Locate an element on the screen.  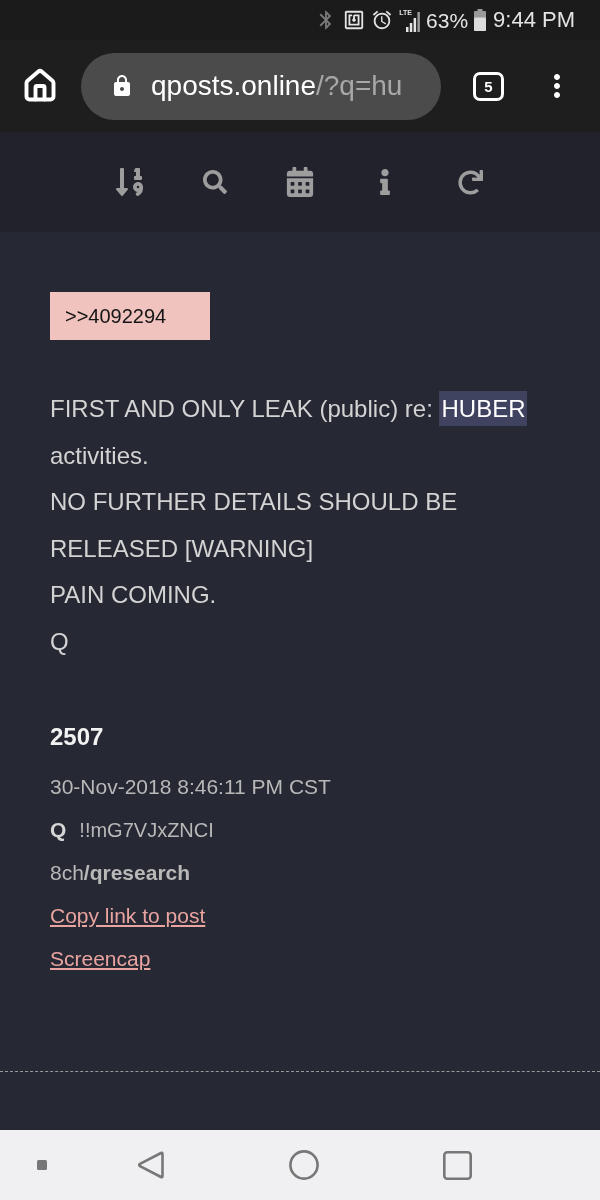
address-bar: qposts.online/?q=hu is located at coordinates (261, 86).